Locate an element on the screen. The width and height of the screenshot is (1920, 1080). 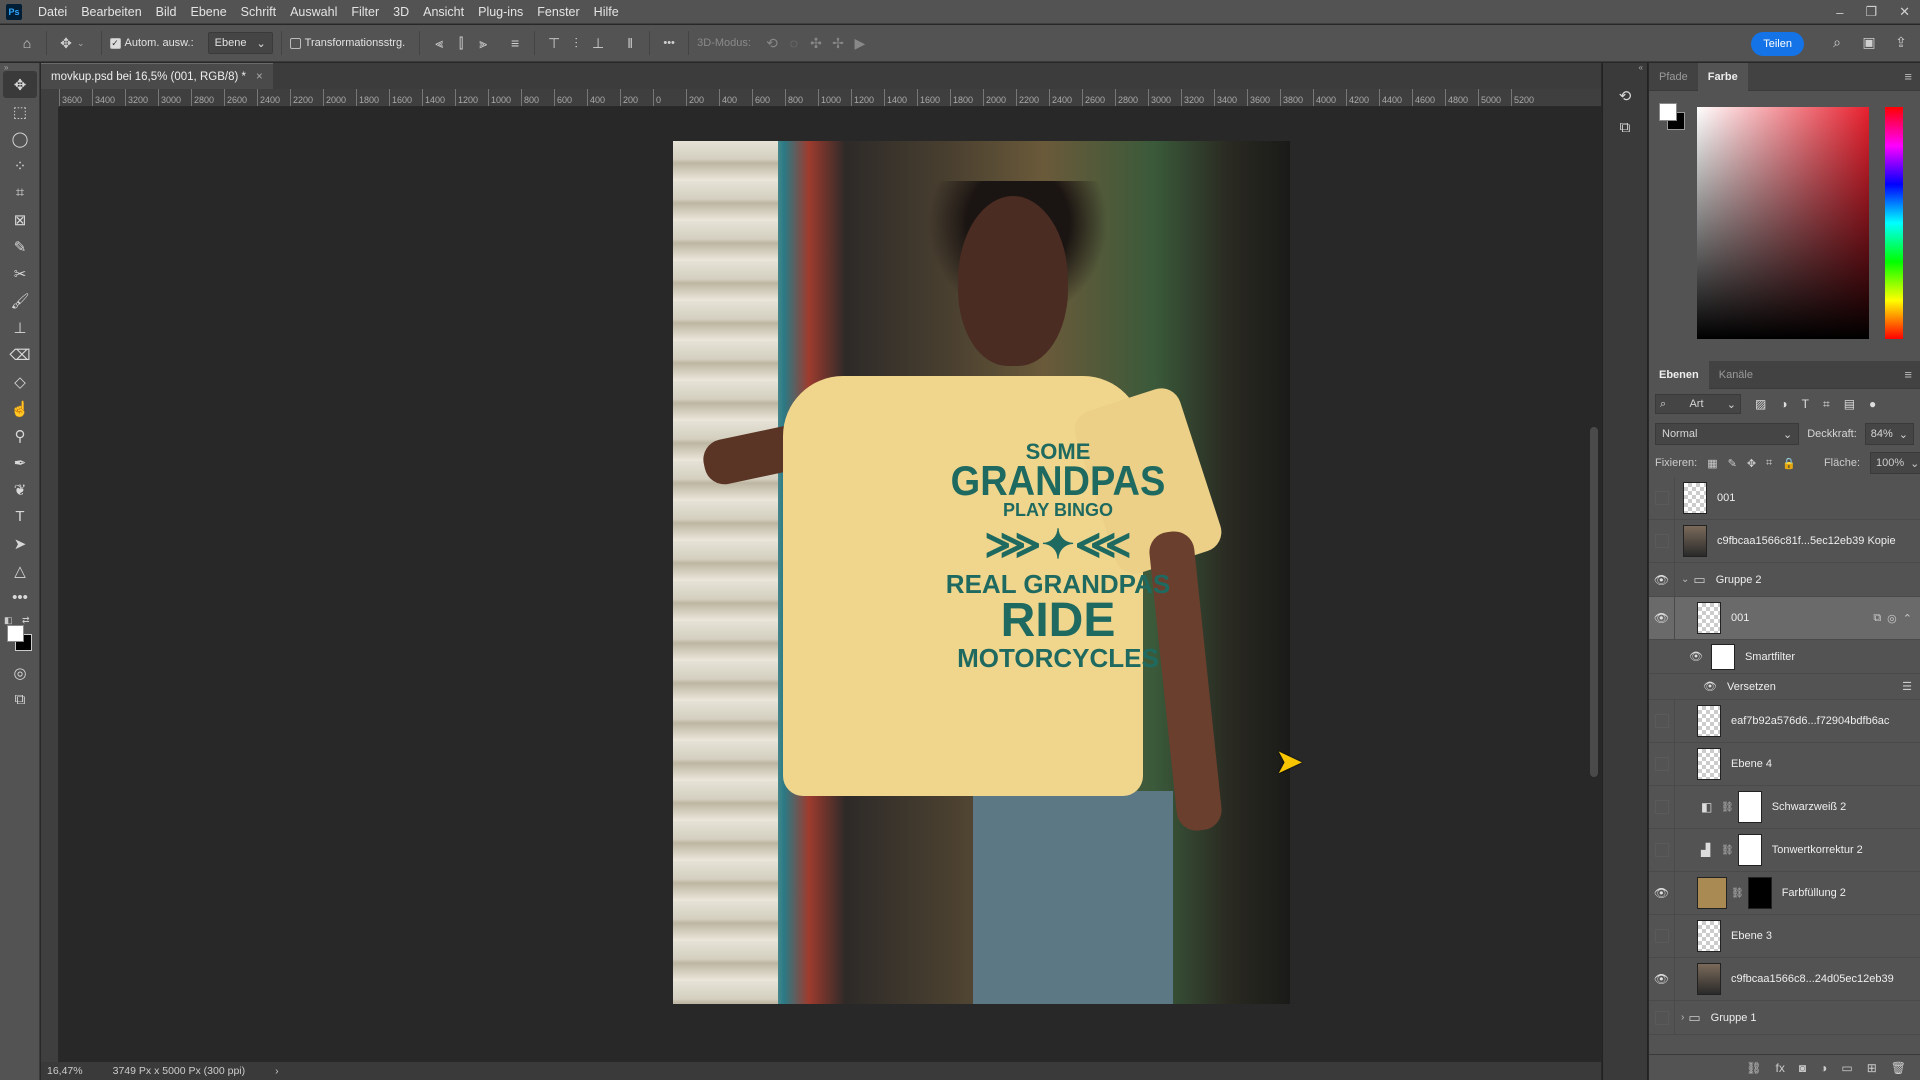
healing-tool: ✂ is located at coordinates (20, 273).